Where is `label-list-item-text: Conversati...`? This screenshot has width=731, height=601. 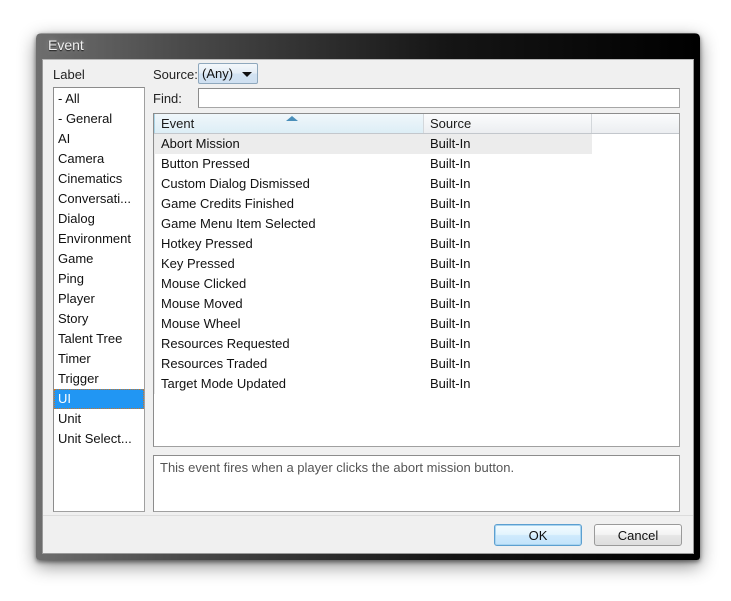 label-list-item-text: Conversati... is located at coordinates (94, 198).